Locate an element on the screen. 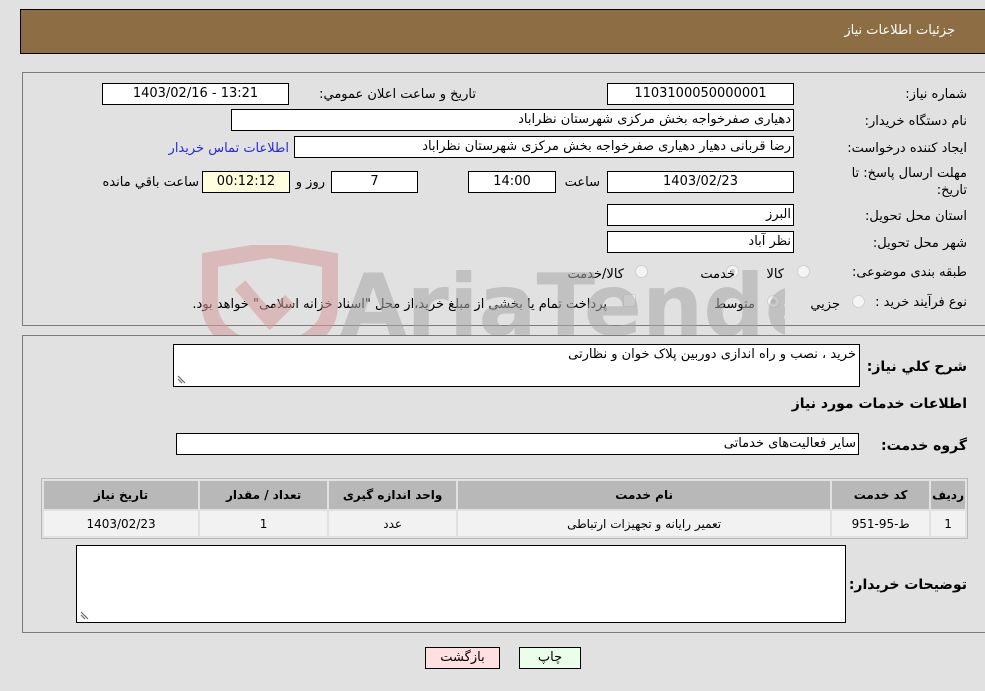 Image resolution: width=985 pixels, height=691 pixels. col-service-name: نام خدمت is located at coordinates (644, 495).